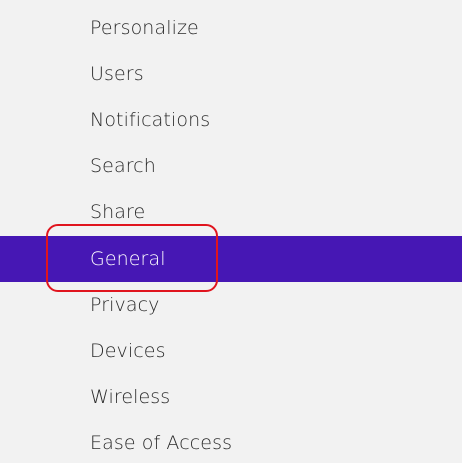 The image size is (467, 466). What do you see at coordinates (231, 443) in the screenshot?
I see `menu-item-ease-of-access: Ease of Access` at bounding box center [231, 443].